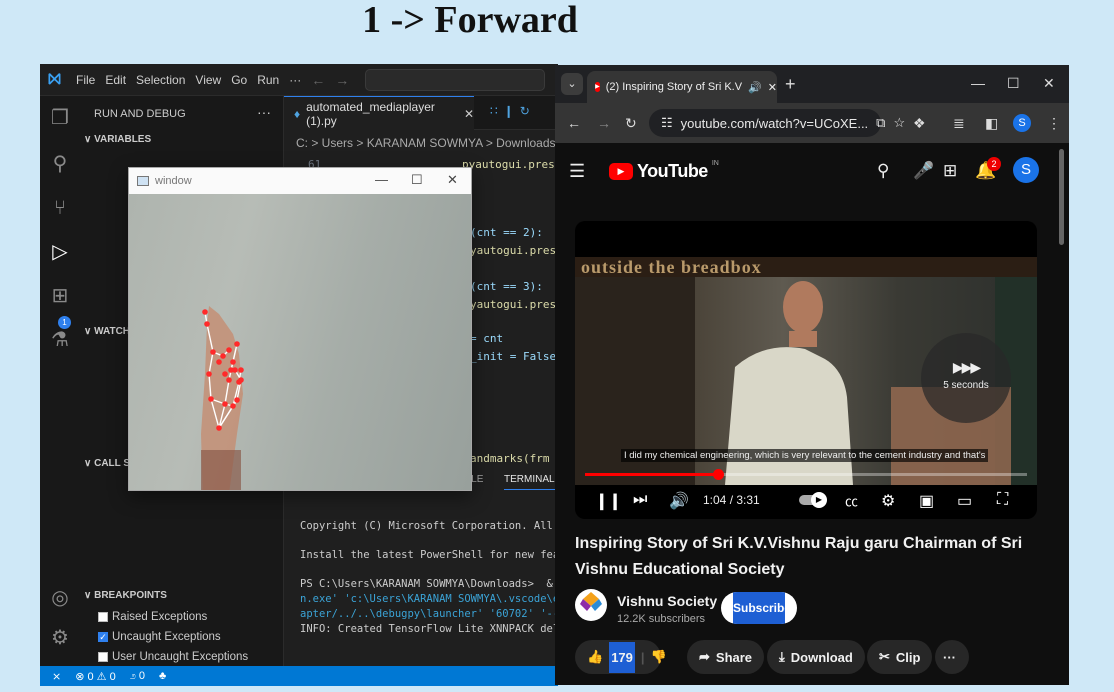  What do you see at coordinates (85, 80) in the screenshot?
I see `menu-file: File` at bounding box center [85, 80].